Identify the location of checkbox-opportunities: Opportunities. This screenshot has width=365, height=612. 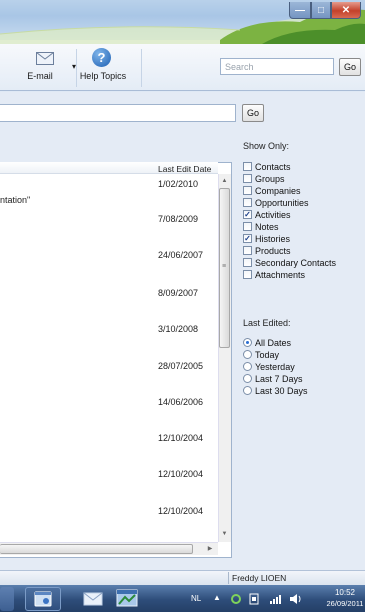
(276, 202).